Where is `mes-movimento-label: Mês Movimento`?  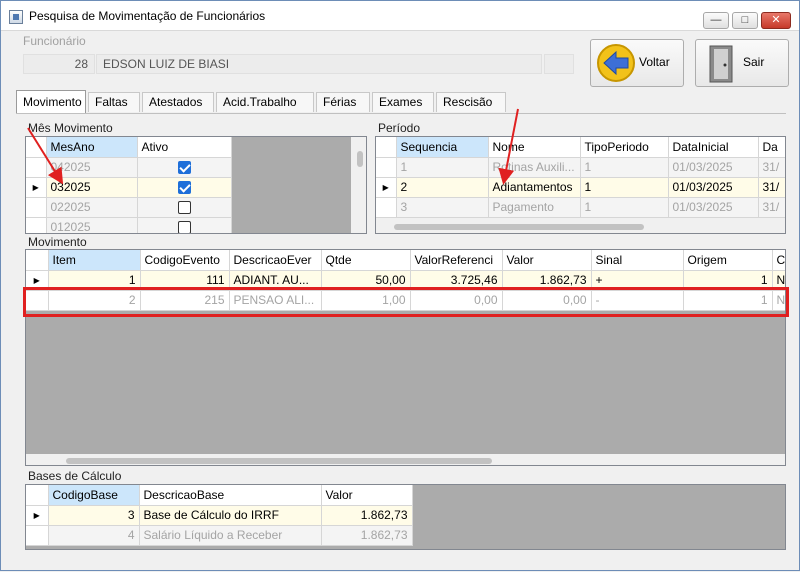 mes-movimento-label: Mês Movimento is located at coordinates (70, 128).